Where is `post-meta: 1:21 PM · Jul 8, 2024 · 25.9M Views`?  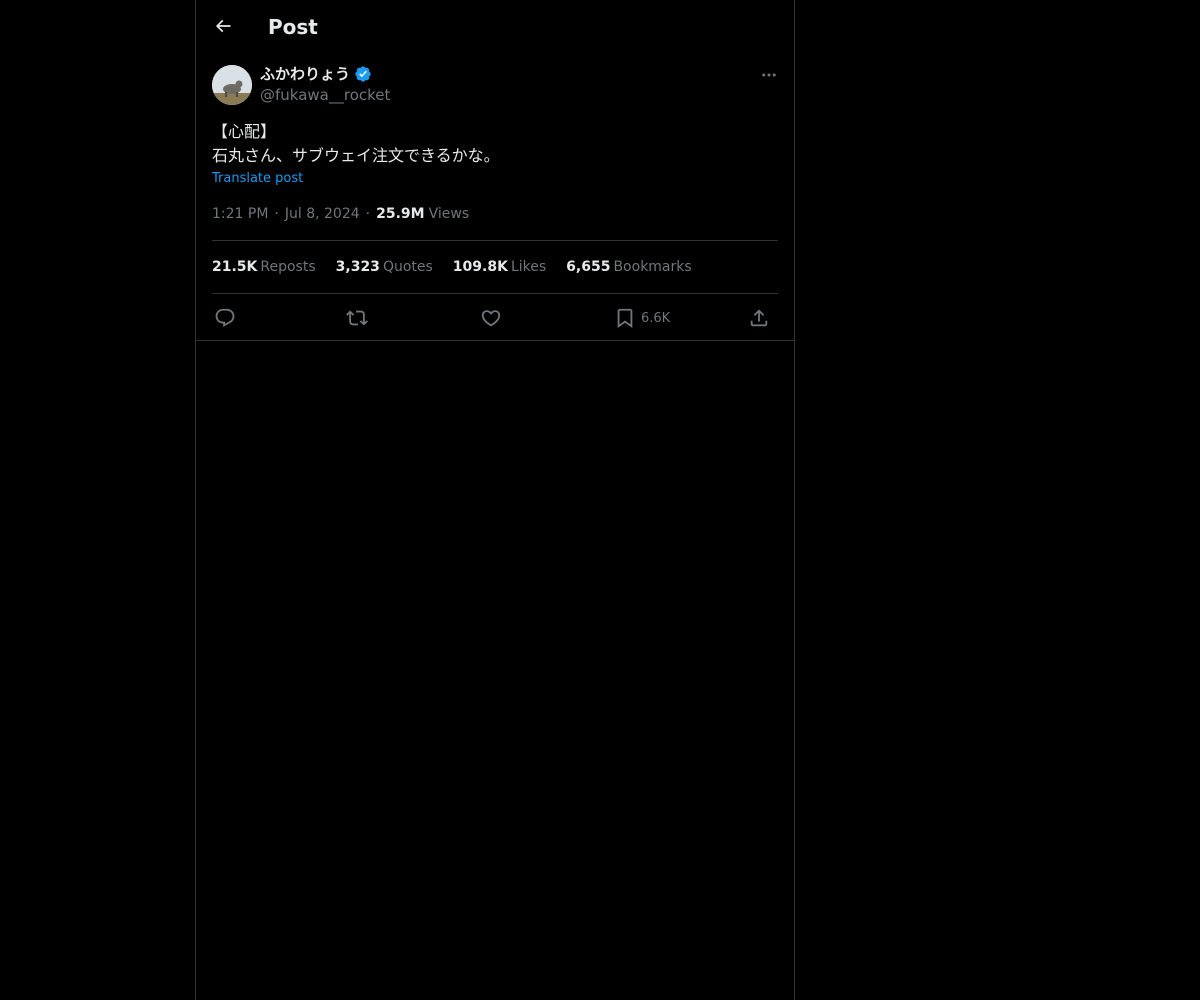 post-meta: 1:21 PM · Jul 8, 2024 · 25.9M Views is located at coordinates (340, 214).